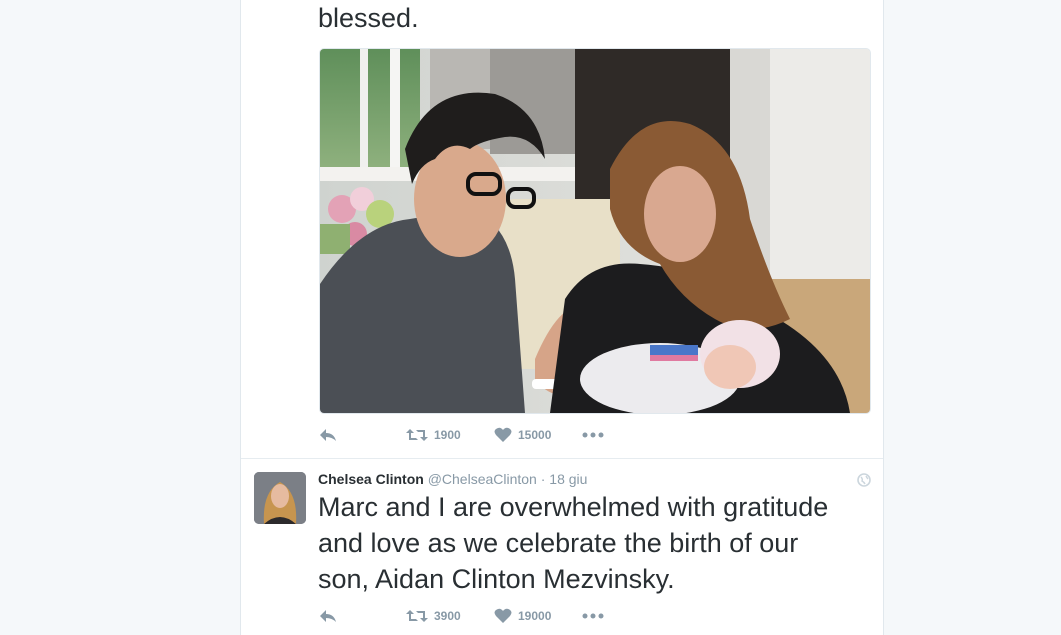 The width and height of the screenshot is (1061, 635). I want to click on avatar, so click(280, 498).